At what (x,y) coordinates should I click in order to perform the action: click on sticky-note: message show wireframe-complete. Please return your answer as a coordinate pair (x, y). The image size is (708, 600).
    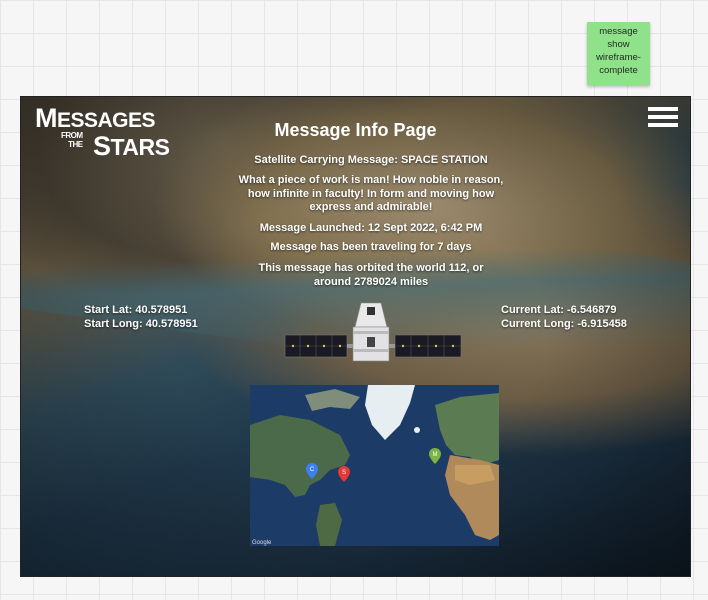
    Looking at the image, I should click on (618, 53).